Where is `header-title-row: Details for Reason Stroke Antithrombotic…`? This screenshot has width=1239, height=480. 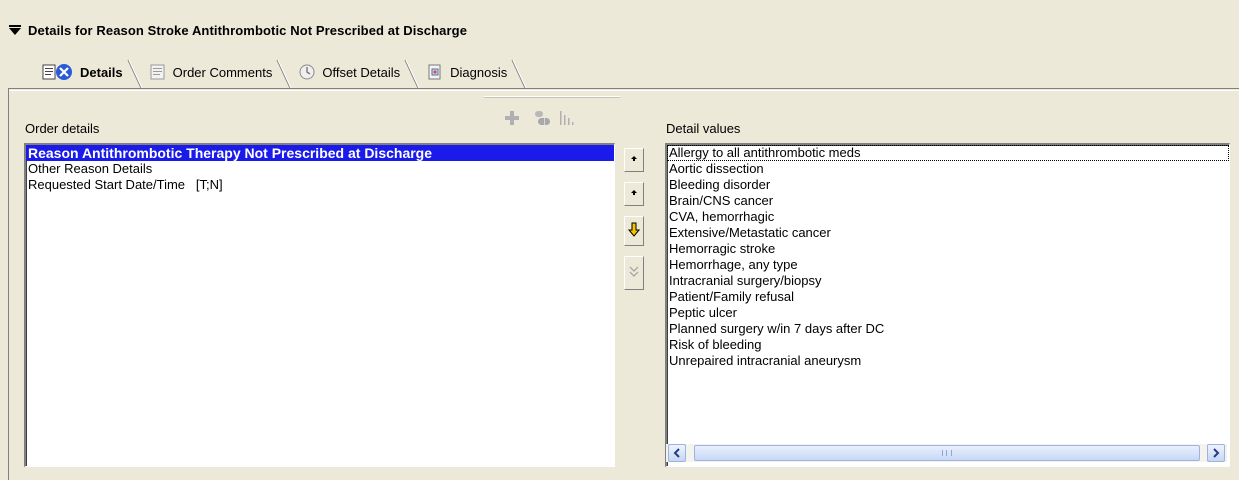
header-title-row: Details for Reason Stroke Antithrombotic… is located at coordinates (237, 30).